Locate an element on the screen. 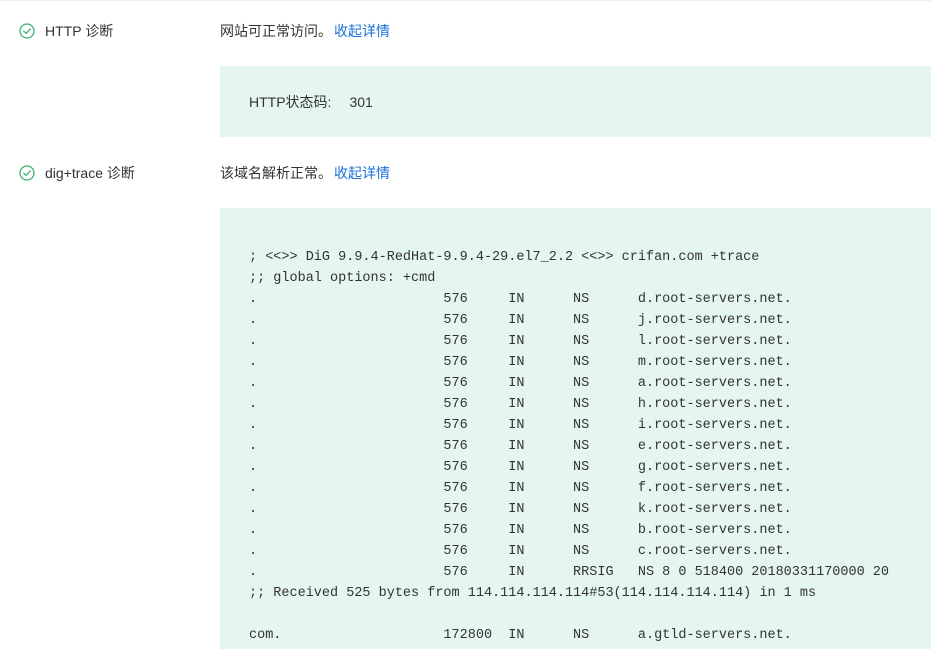 This screenshot has width=931, height=649. dig-output-line: . 576 IN NS c.root-servers.net. is located at coordinates (520, 551).